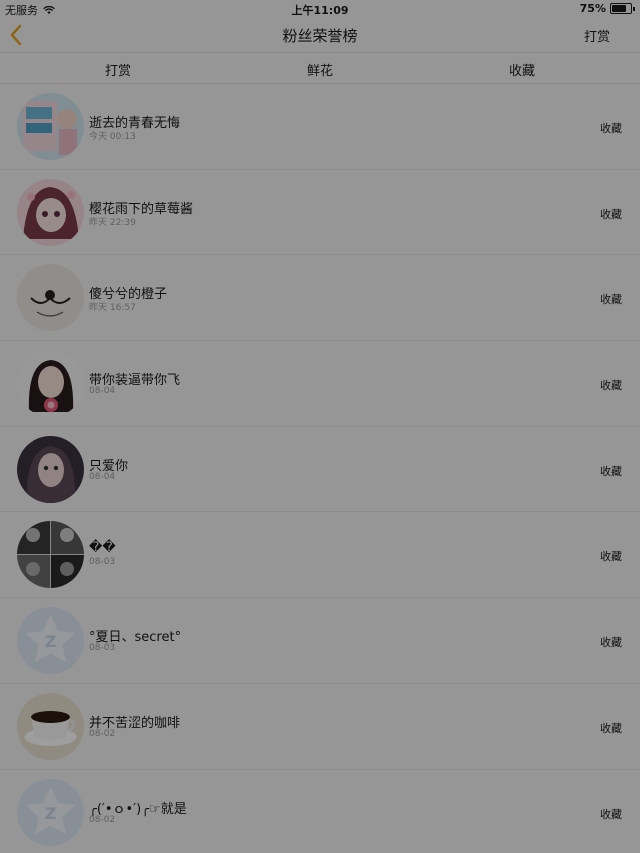  Describe the element at coordinates (597, 35) in the screenshot. I see `reward-button: 打赏` at that location.